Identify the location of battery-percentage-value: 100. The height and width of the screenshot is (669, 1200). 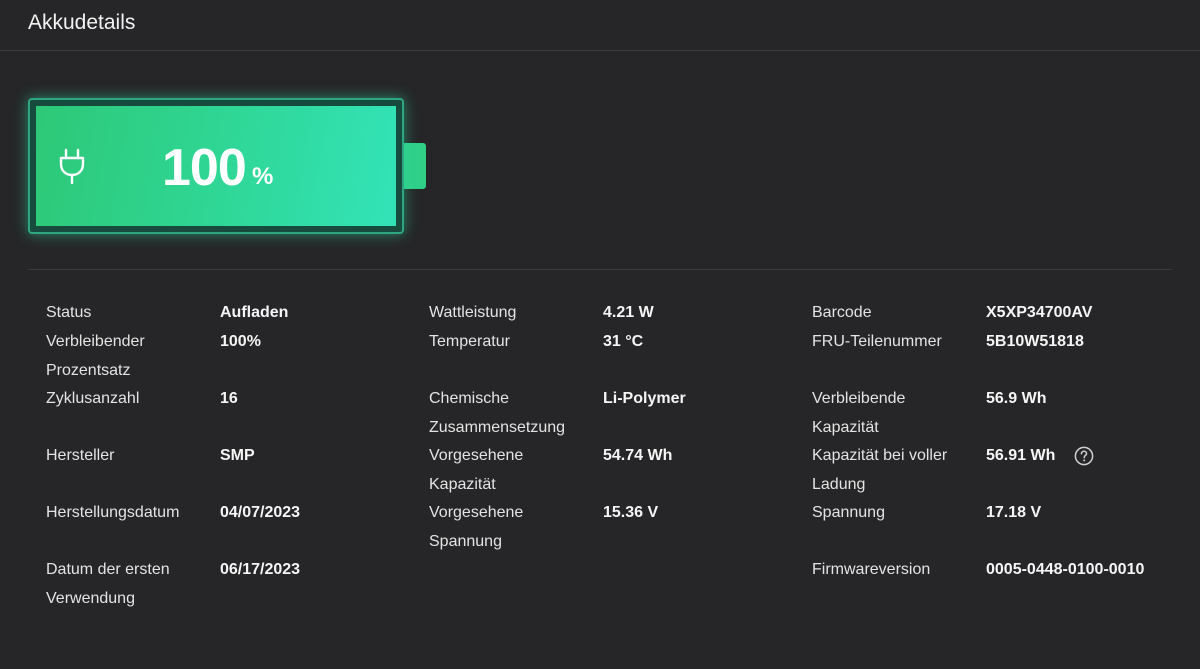
(204, 168).